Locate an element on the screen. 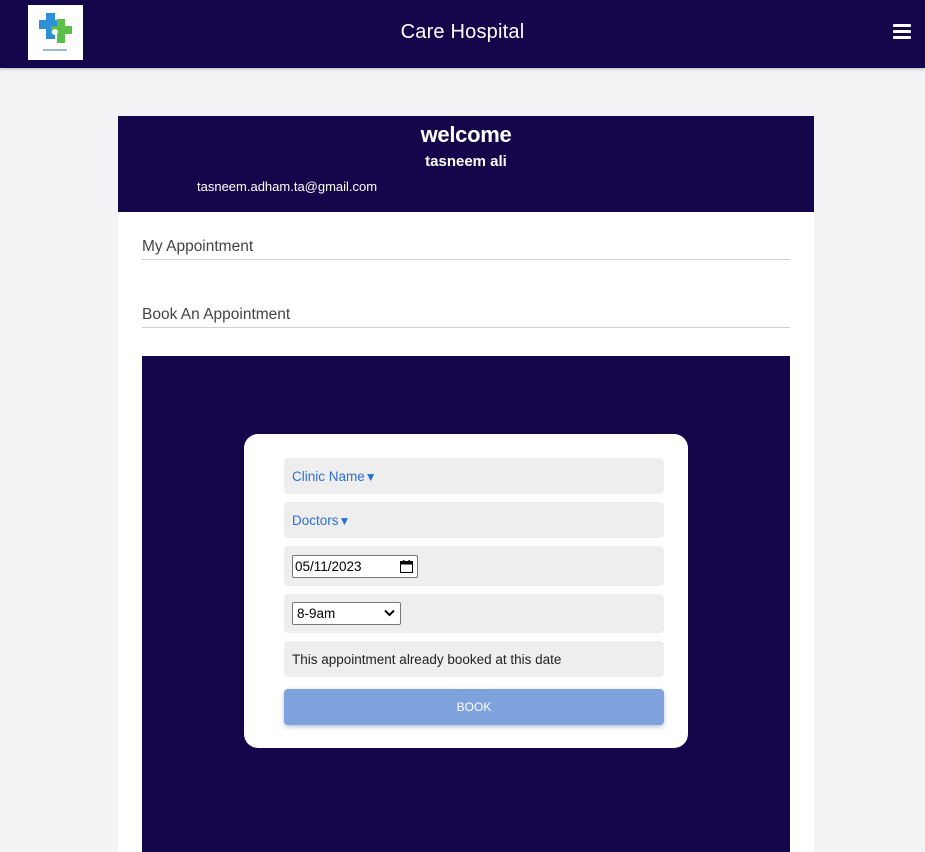  doctors-label: Doctors▼ is located at coordinates (321, 520).